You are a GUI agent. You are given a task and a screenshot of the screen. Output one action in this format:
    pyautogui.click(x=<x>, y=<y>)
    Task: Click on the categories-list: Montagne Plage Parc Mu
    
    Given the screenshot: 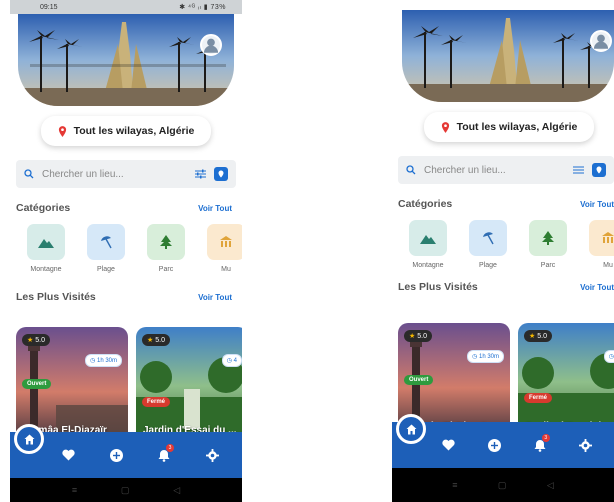 What is the action you would take?
    pyautogui.click(x=134, y=248)
    